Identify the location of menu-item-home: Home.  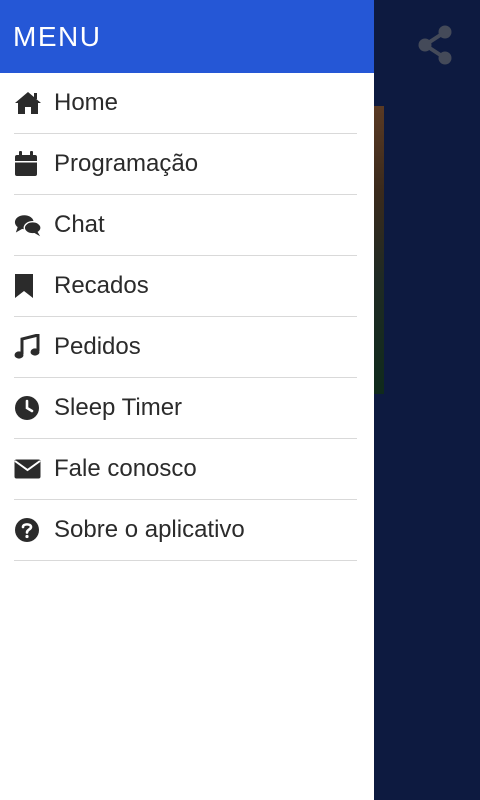
(185, 103).